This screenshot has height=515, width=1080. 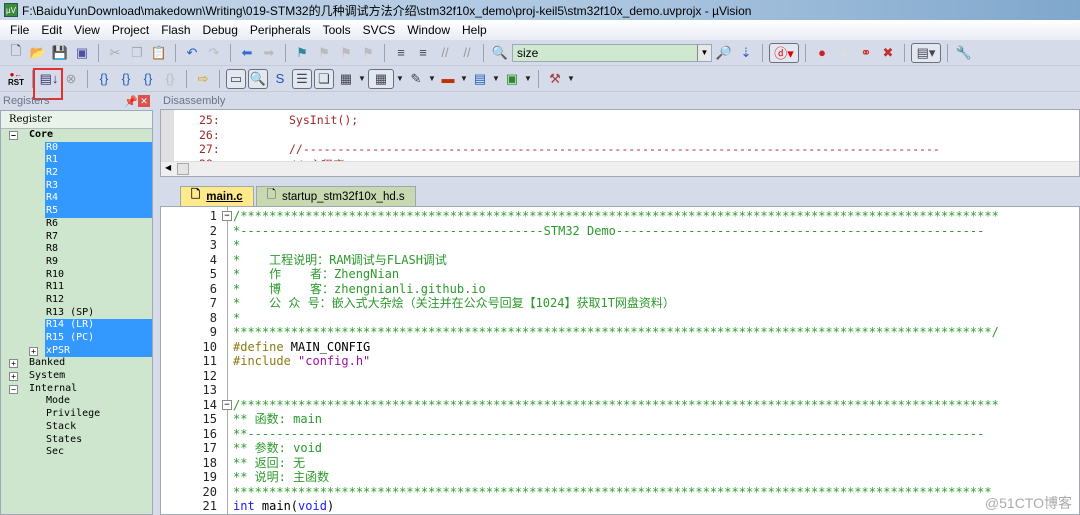 I want to click on registers-window-icon: ☰, so click(x=302, y=78).